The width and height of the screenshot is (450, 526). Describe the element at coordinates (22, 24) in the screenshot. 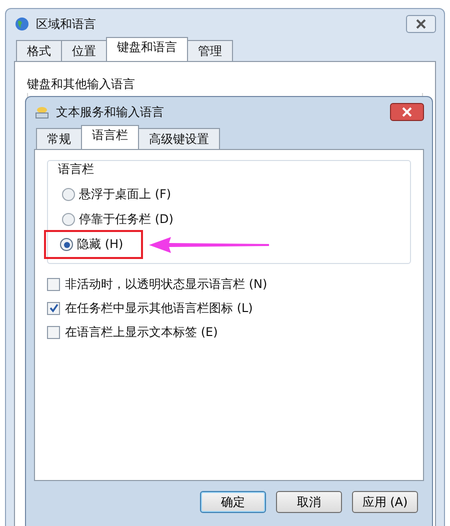

I see `globe-icon` at that location.